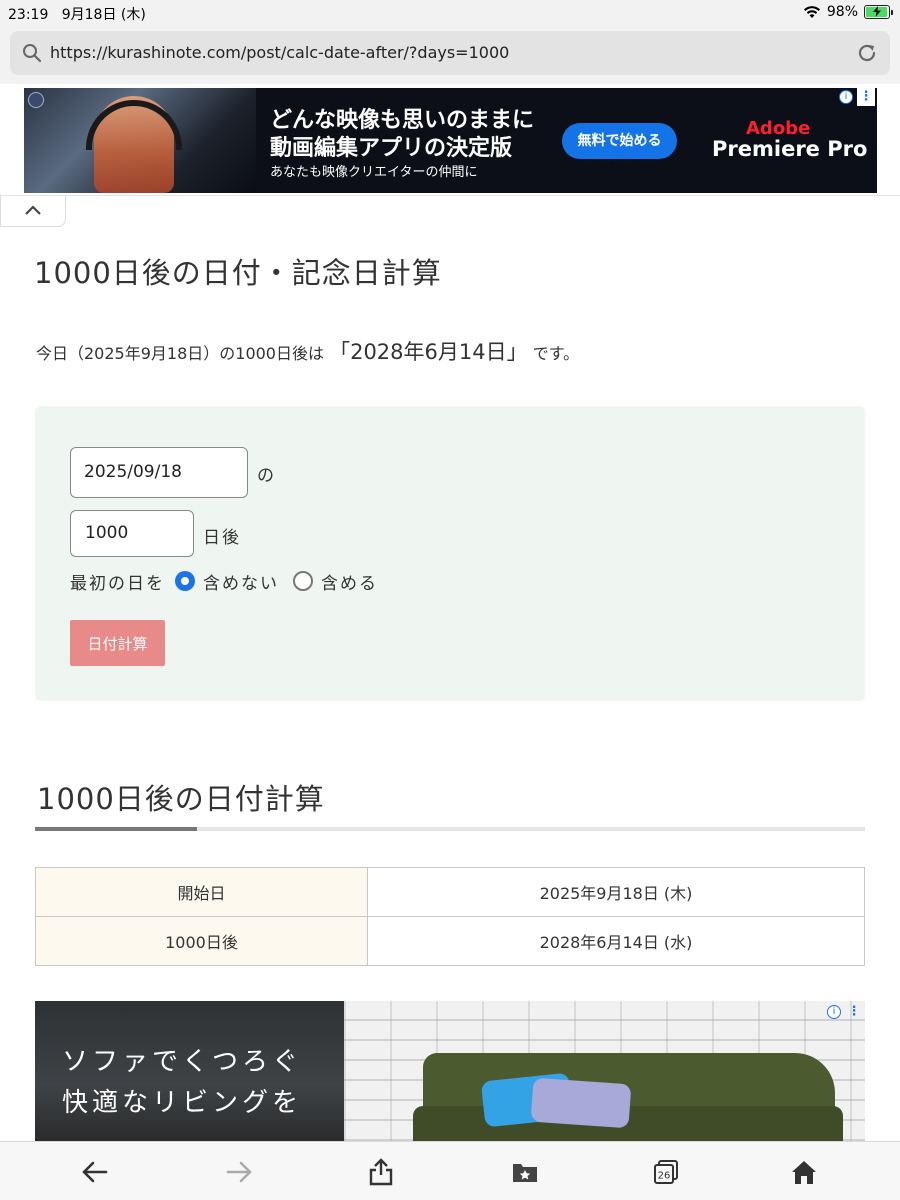 The height and width of the screenshot is (1200, 900). Describe the element at coordinates (428, 352) in the screenshot. I see `summary-result-date: 「2028年6月14日」` at that location.